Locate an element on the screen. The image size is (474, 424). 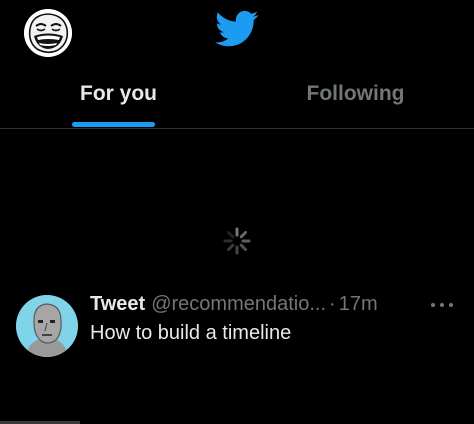
tab-label: For you is located at coordinates (118, 93).